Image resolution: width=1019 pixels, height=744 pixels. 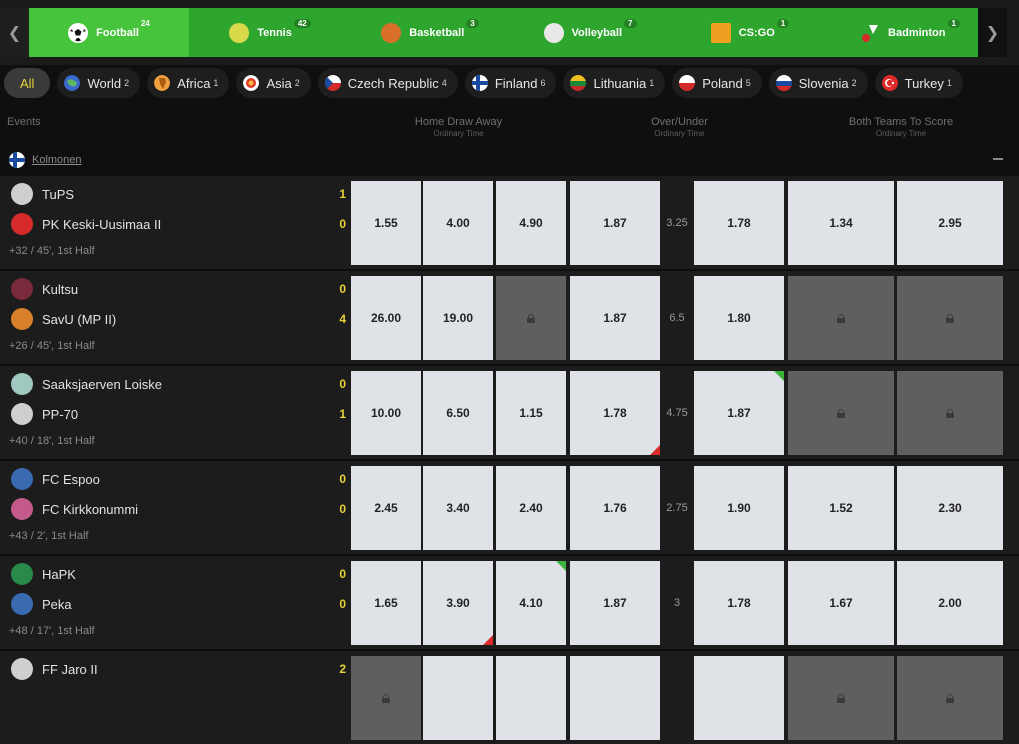 I want to click on odds-button: 19.00, so click(x=458, y=318).